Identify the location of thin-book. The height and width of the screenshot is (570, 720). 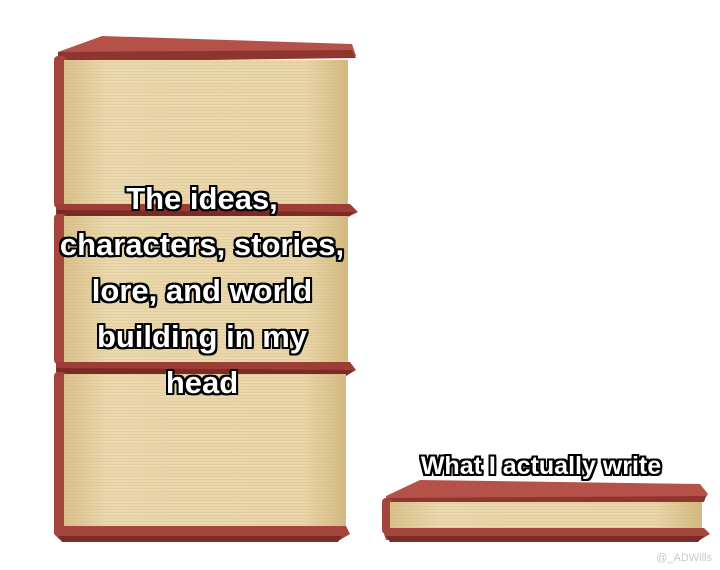
(546, 511).